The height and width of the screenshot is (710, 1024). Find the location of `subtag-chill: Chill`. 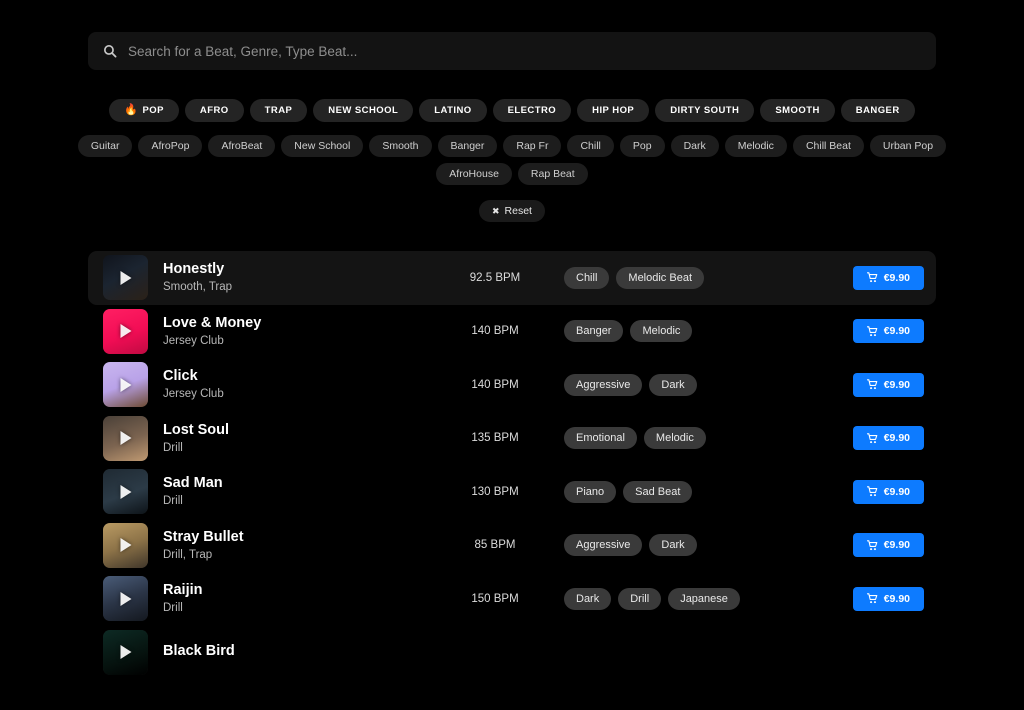

subtag-chill: Chill is located at coordinates (590, 146).